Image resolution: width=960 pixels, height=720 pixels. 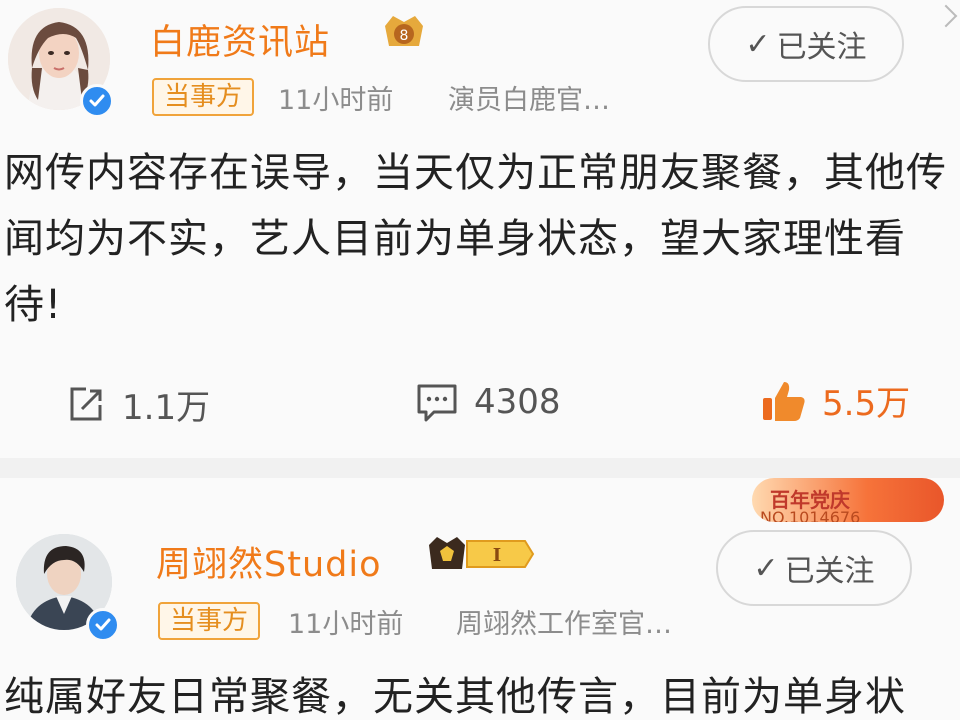 I want to click on post-content: 纯属好友日常聚餐，无关其他传言，目前为单身状, so click(x=482, y=692).